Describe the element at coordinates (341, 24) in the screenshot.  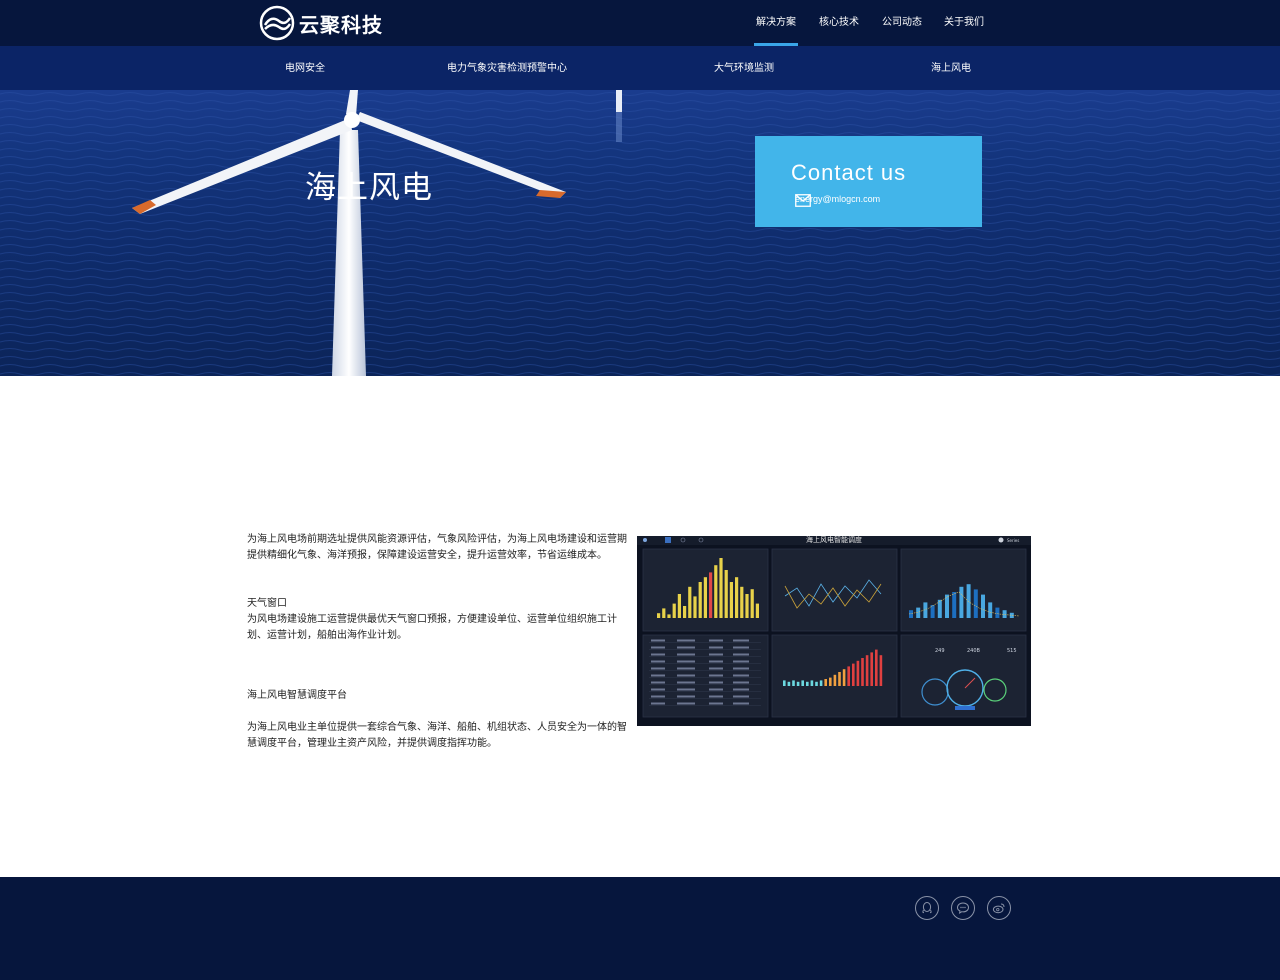
I see `logo-text: 云聚科技` at that location.